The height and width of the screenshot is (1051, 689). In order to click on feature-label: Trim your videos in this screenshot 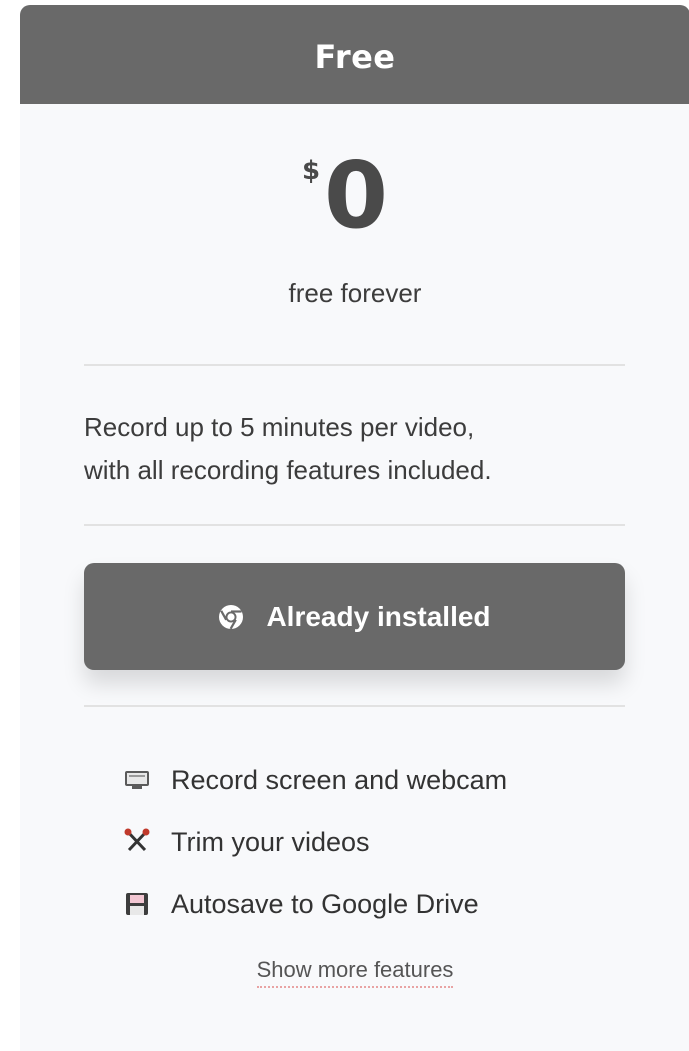, I will do `click(270, 841)`.